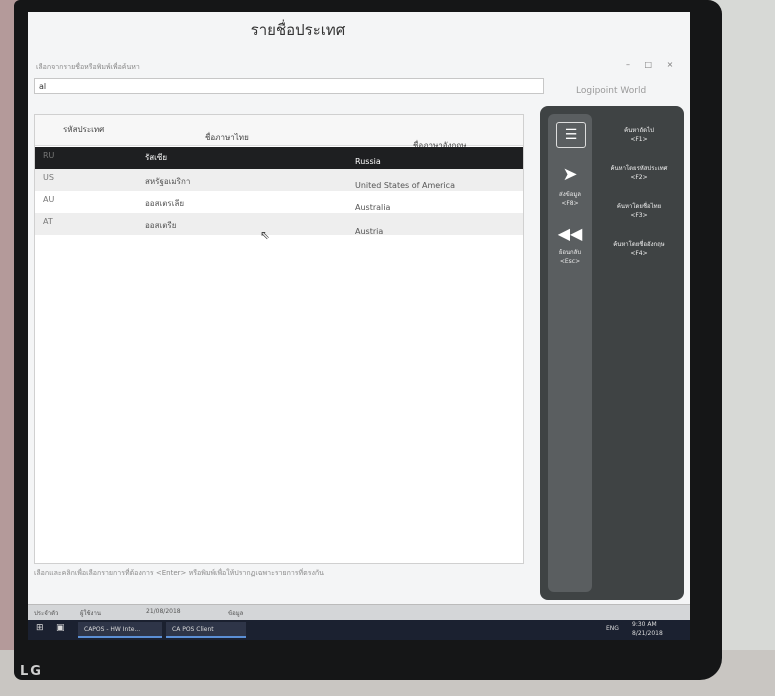  What do you see at coordinates (647, 633) in the screenshot?
I see `clock-date: 8/21/2018` at bounding box center [647, 633].